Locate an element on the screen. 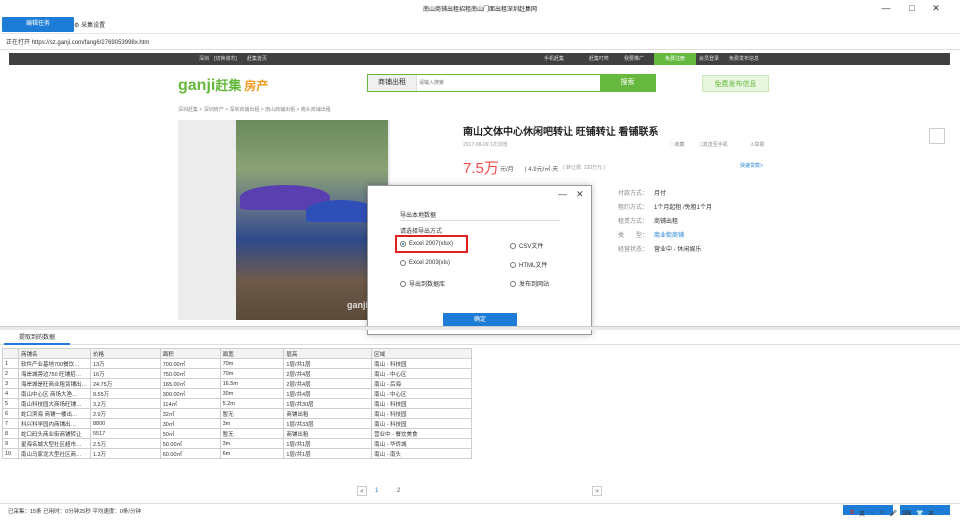 The image size is (960, 520). table-cell: 营业中 - 餐饮美食 is located at coordinates (421, 433).